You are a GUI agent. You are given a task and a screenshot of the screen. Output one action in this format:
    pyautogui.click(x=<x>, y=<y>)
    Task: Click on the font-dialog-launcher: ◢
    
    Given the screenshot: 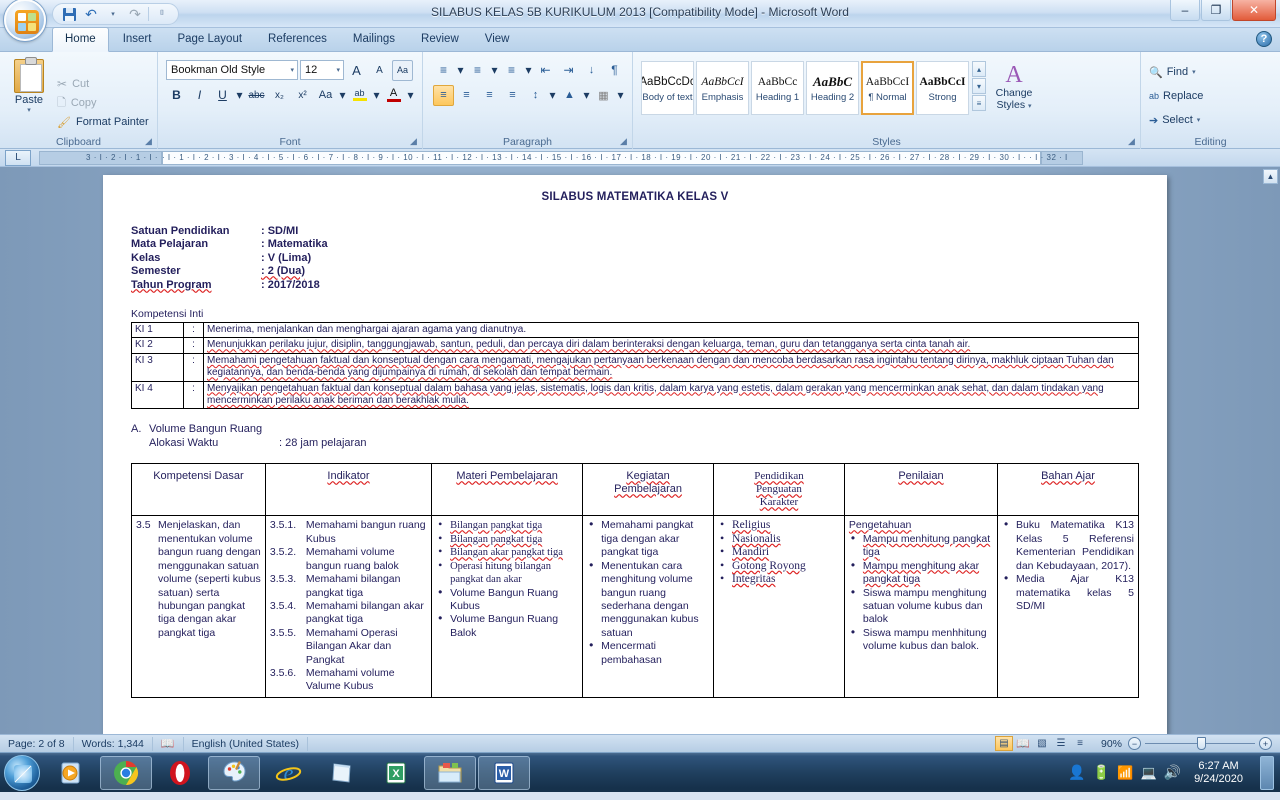 What is the action you would take?
    pyautogui.click(x=413, y=141)
    